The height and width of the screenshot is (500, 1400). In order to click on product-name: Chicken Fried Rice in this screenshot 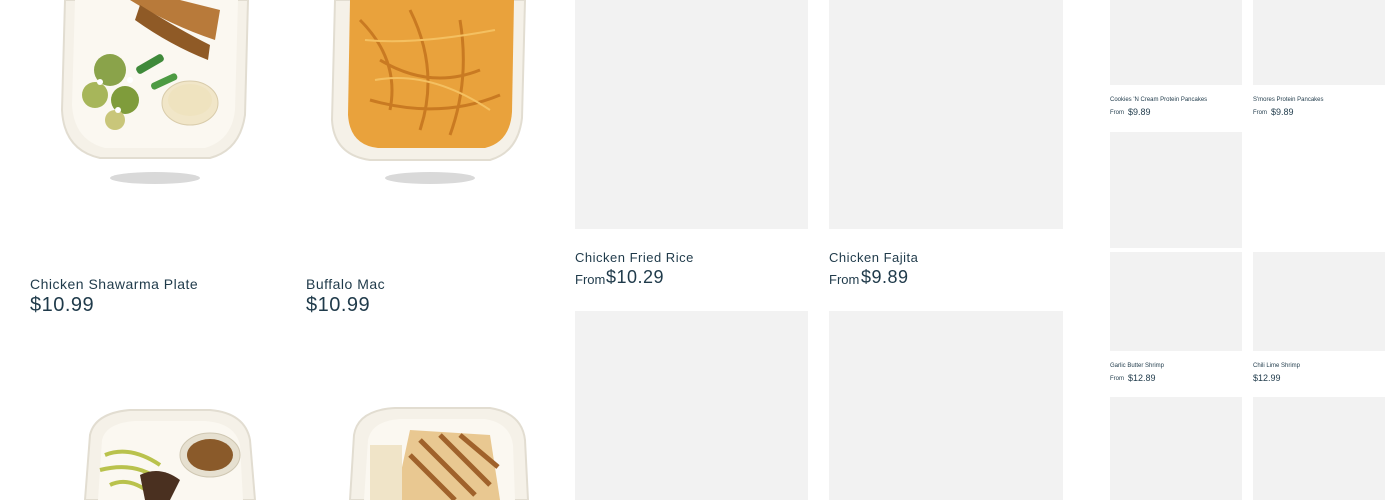, I will do `click(634, 257)`.